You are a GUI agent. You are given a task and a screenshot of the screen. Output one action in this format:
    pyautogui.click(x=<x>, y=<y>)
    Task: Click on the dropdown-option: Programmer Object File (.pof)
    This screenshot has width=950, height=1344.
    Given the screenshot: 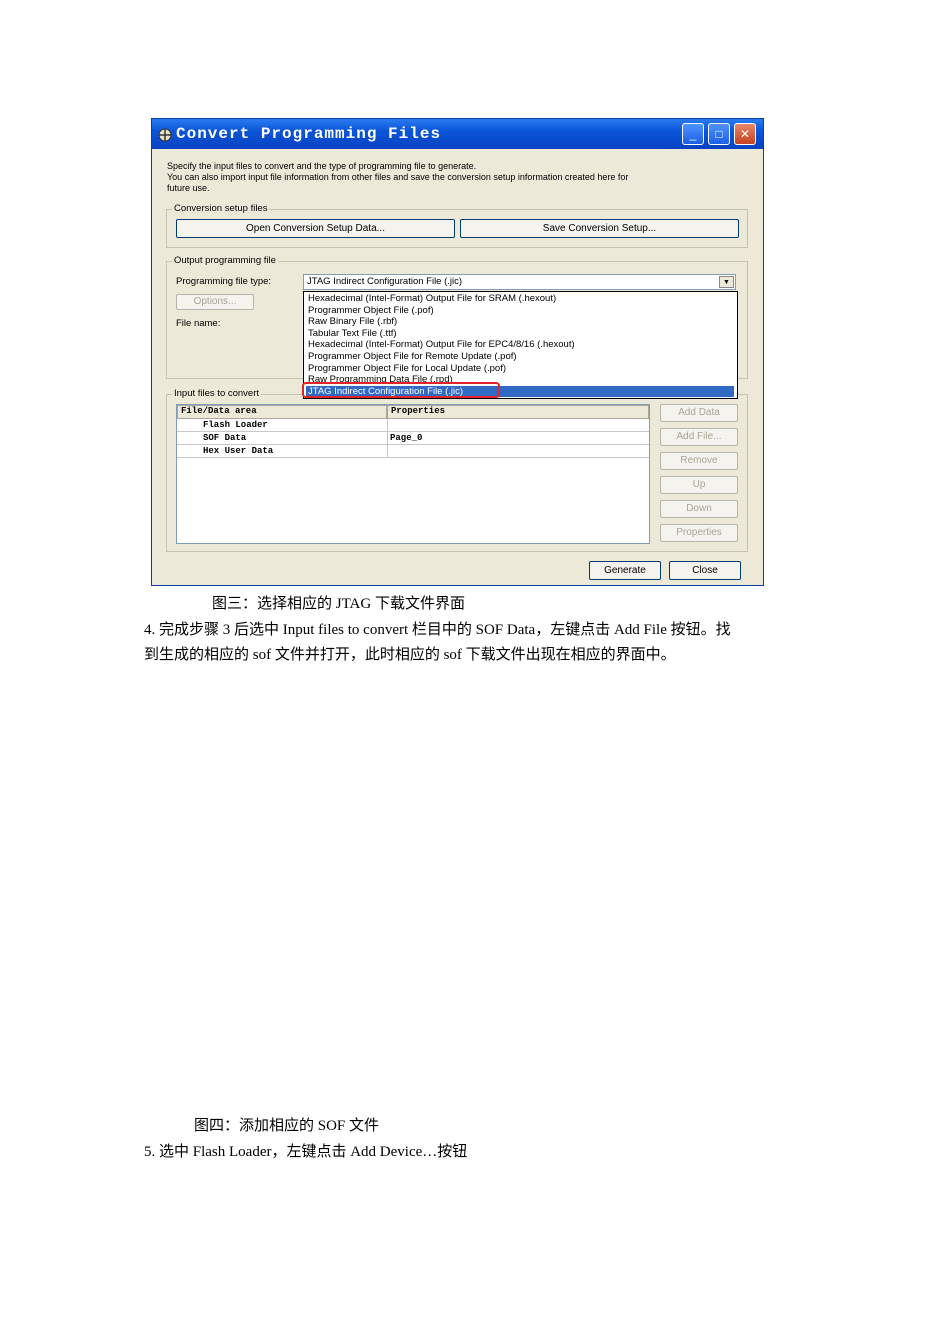 What is the action you would take?
    pyautogui.click(x=520, y=311)
    